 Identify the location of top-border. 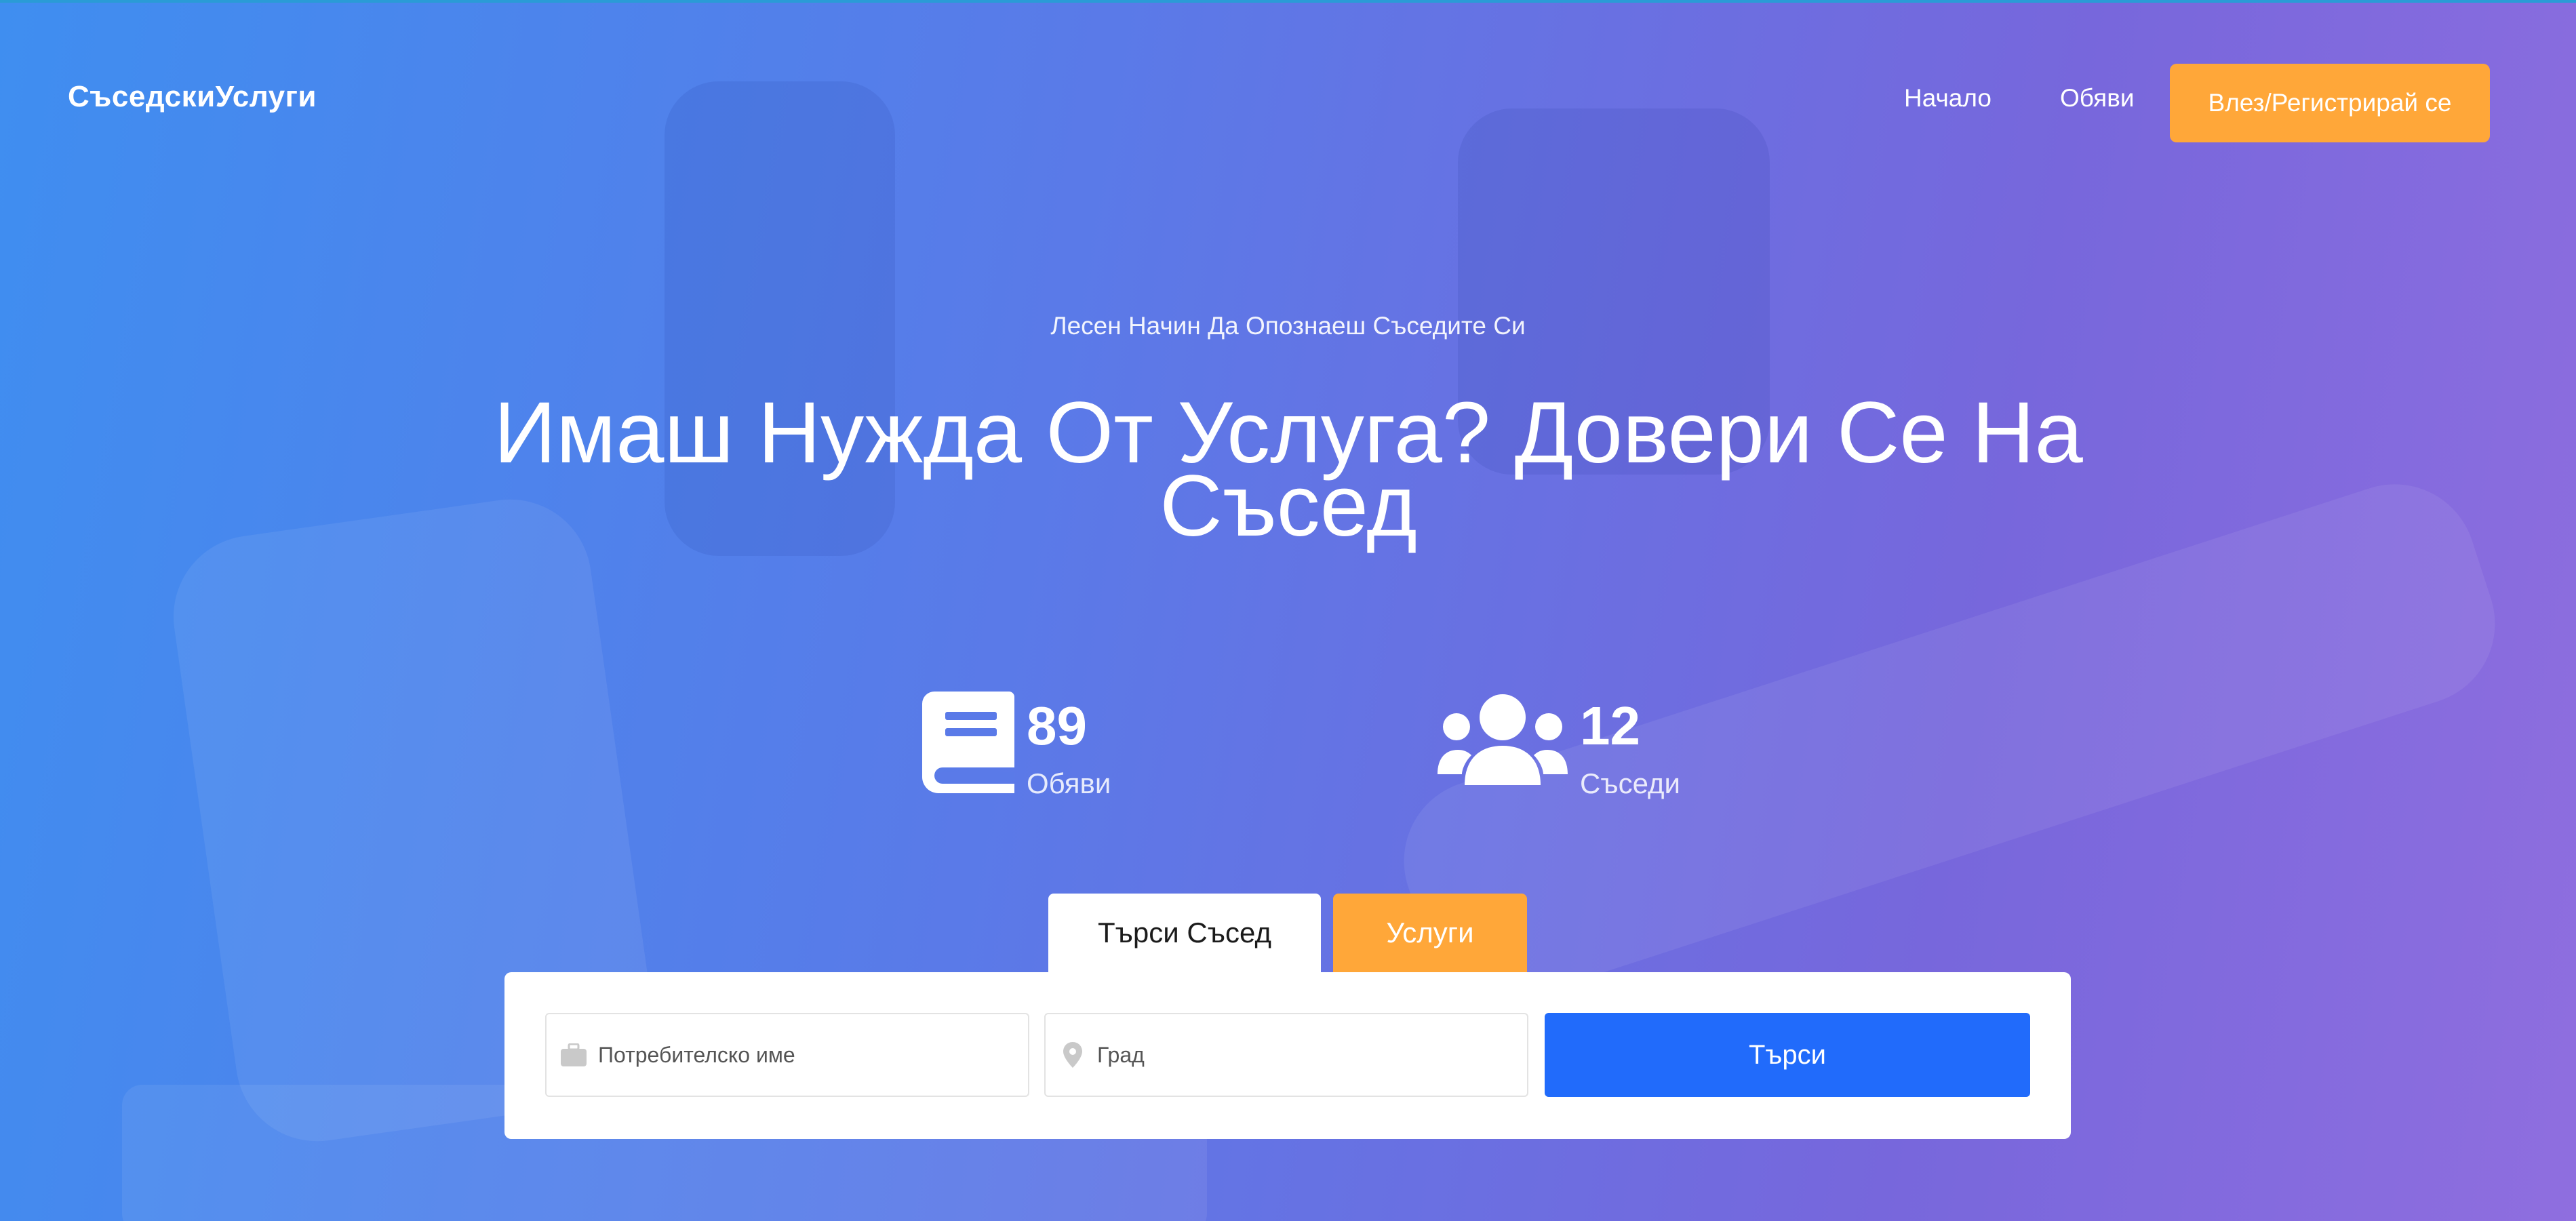
(1288, 1).